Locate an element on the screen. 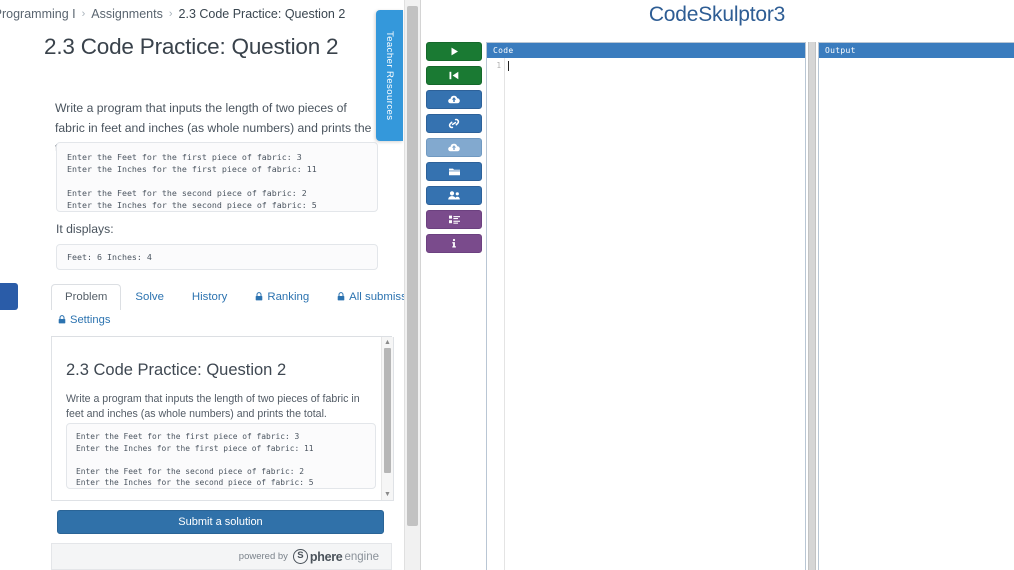 The width and height of the screenshot is (1014, 570). page-title: 2.3 Code Practice: Question 2 is located at coordinates (191, 46).